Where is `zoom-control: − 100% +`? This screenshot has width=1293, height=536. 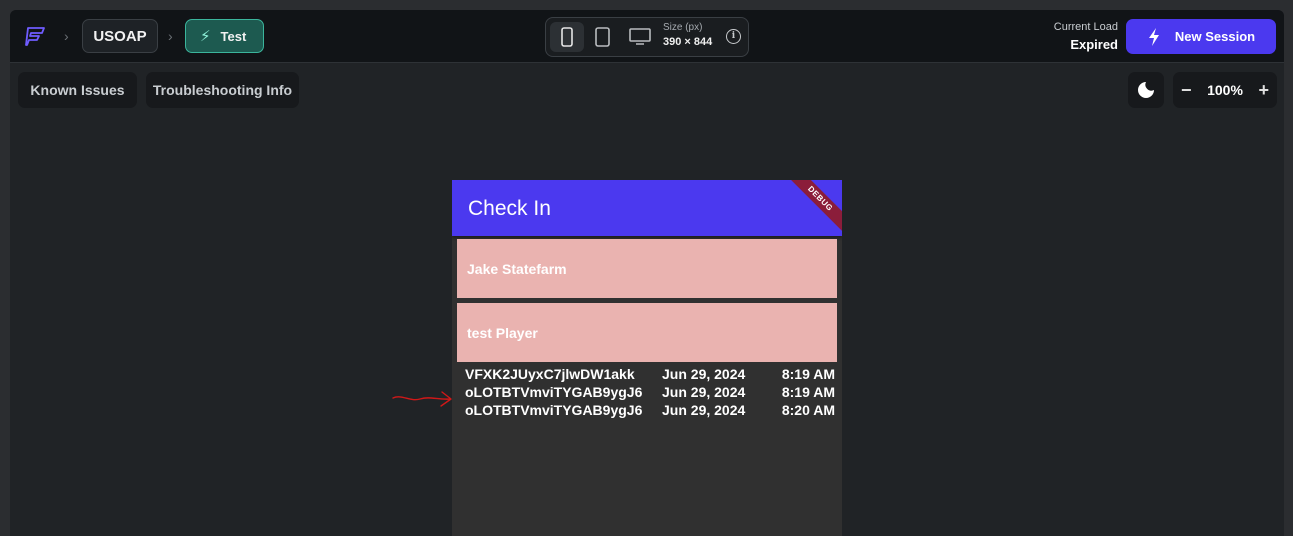 zoom-control: − 100% + is located at coordinates (1225, 90).